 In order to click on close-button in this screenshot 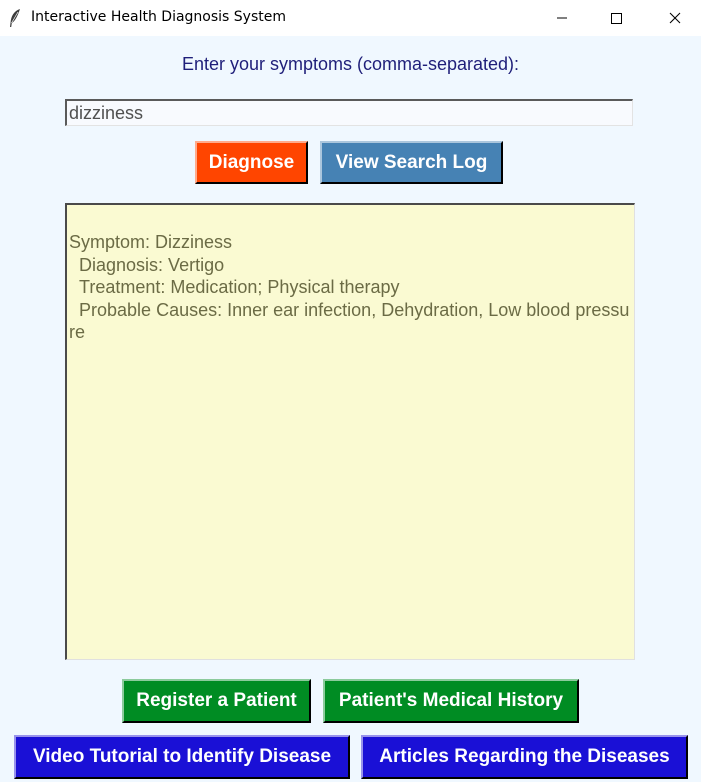, I will do `click(675, 18)`.